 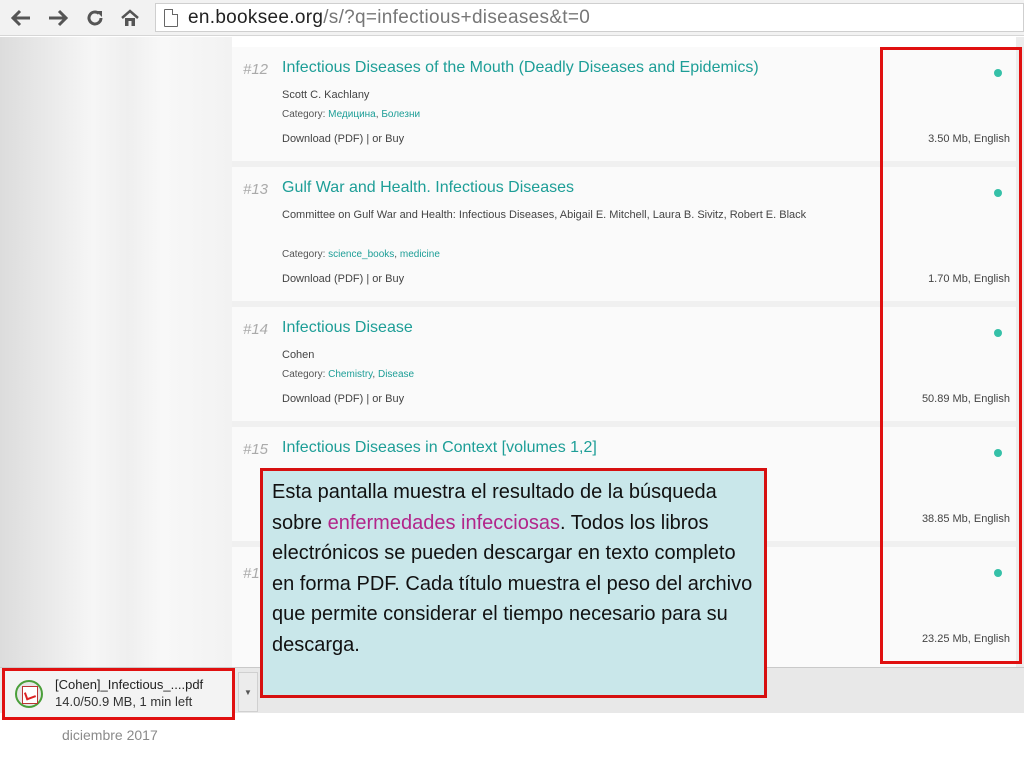 I want to click on result-number: #13, so click(x=256, y=189).